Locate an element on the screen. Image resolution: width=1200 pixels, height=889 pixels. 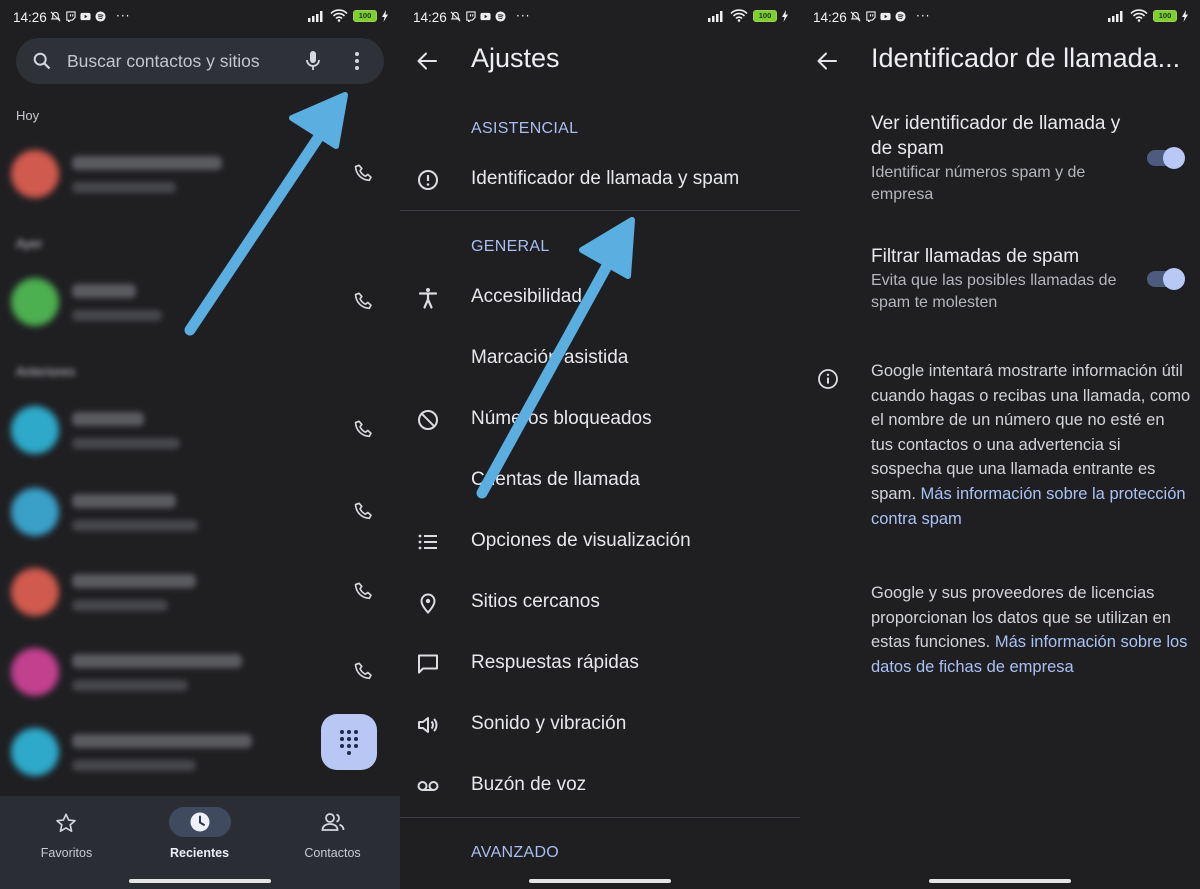
block-icon is located at coordinates (428, 420).